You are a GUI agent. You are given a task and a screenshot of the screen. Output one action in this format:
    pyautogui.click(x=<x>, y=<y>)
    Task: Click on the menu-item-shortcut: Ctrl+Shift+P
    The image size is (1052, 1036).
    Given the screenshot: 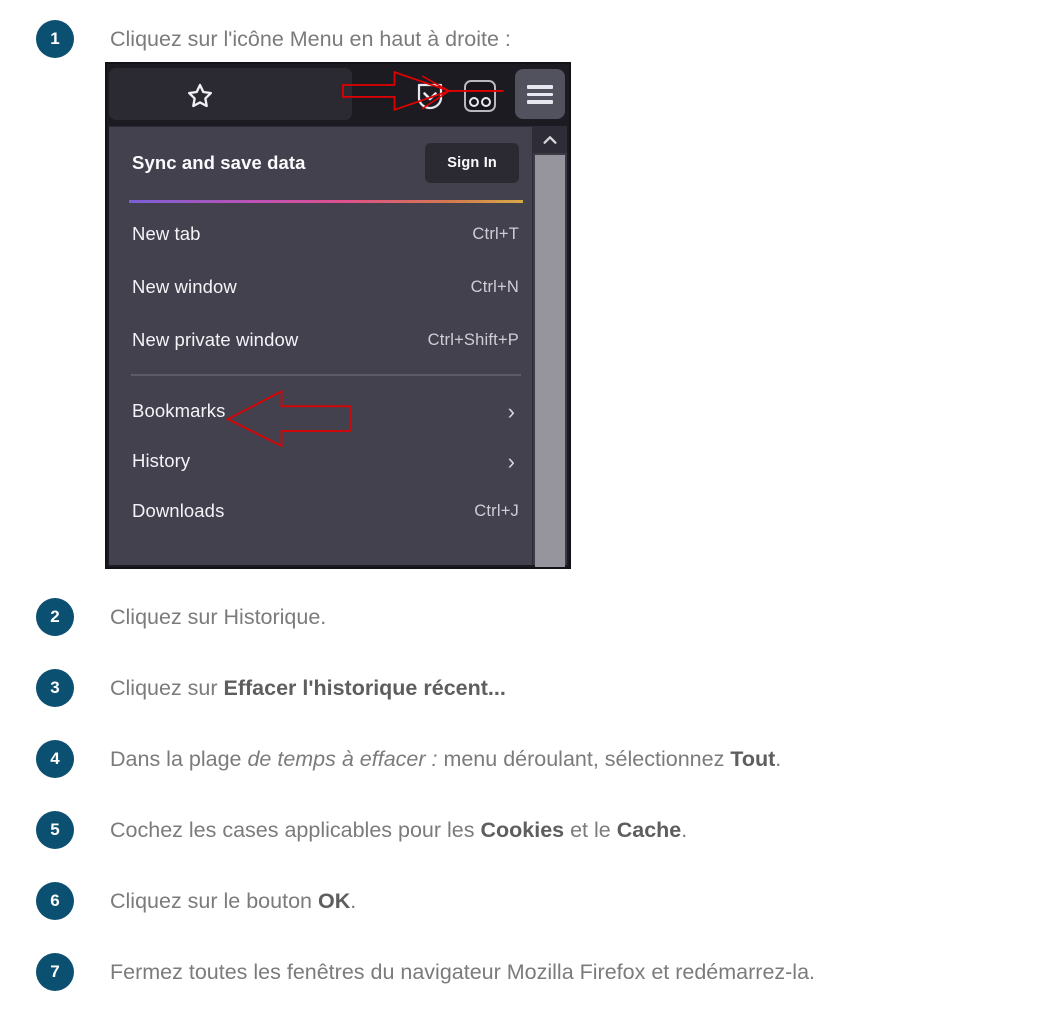 What is the action you would take?
    pyautogui.click(x=473, y=340)
    